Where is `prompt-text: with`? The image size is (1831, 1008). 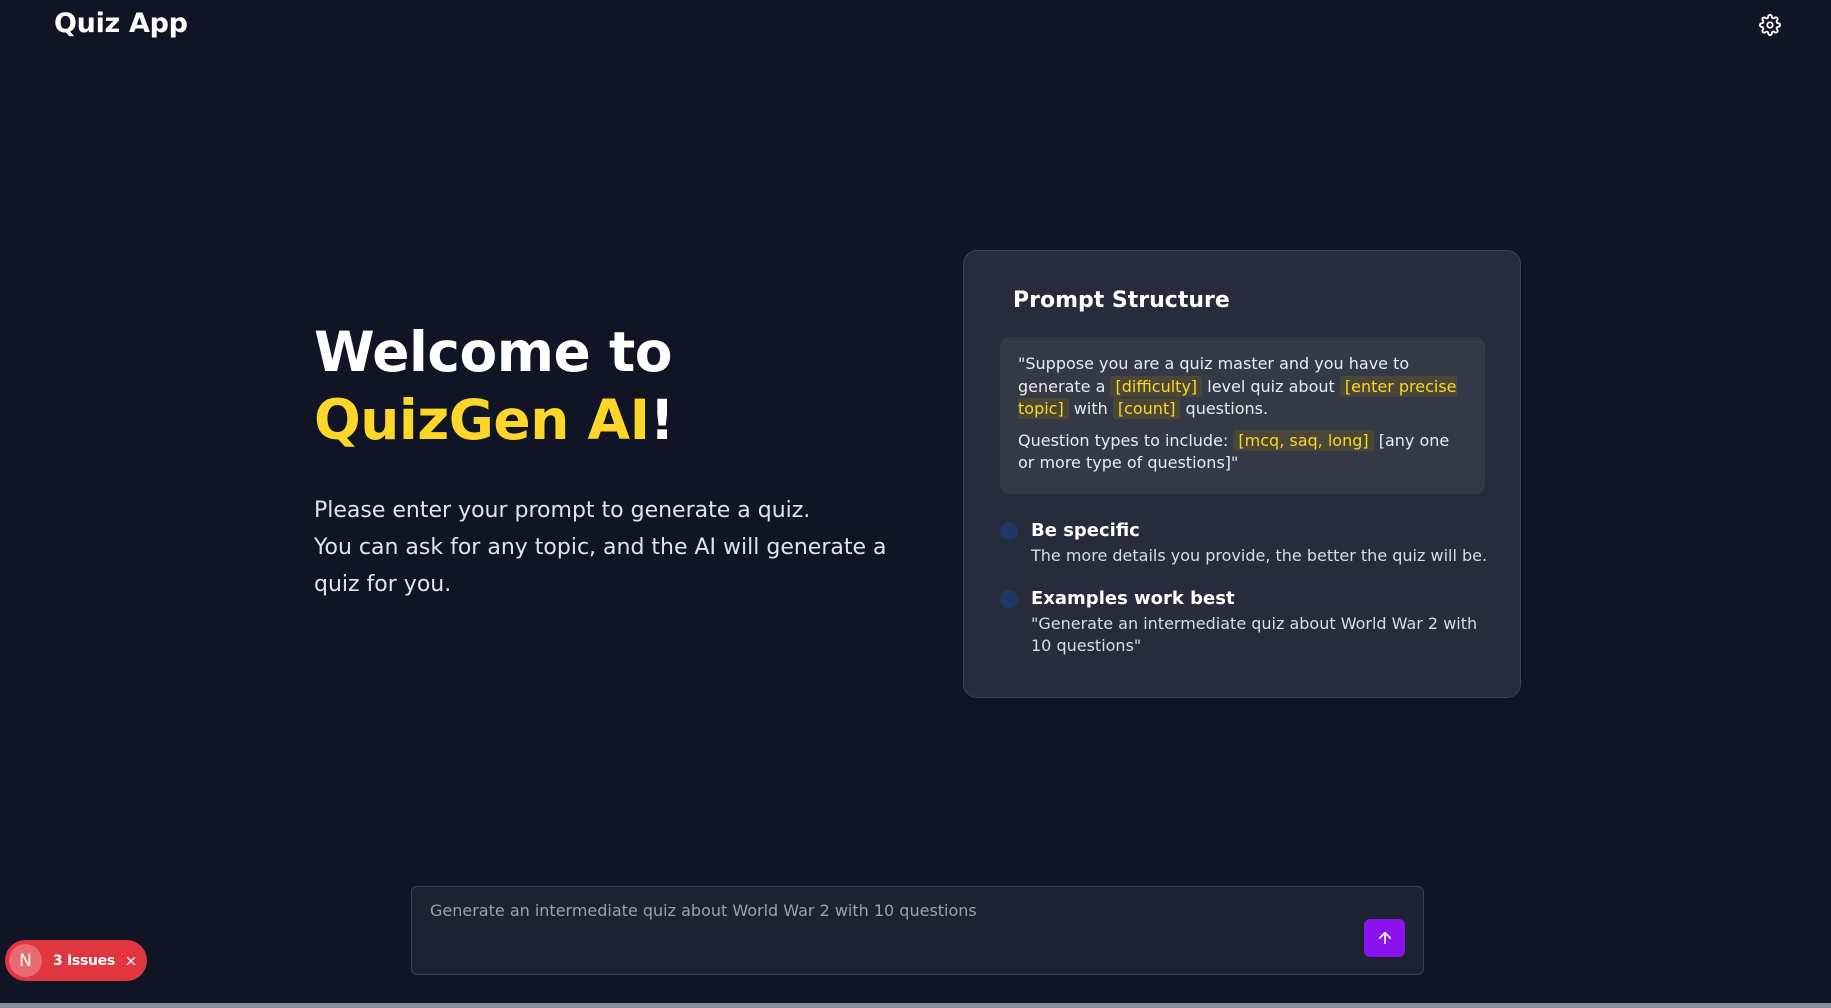
prompt-text: with is located at coordinates (1090, 408).